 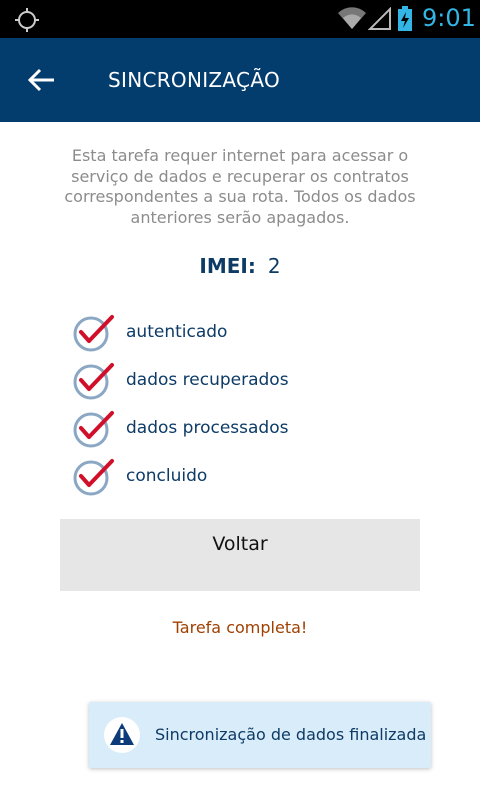 What do you see at coordinates (27, 22) in the screenshot?
I see `gps-icon` at bounding box center [27, 22].